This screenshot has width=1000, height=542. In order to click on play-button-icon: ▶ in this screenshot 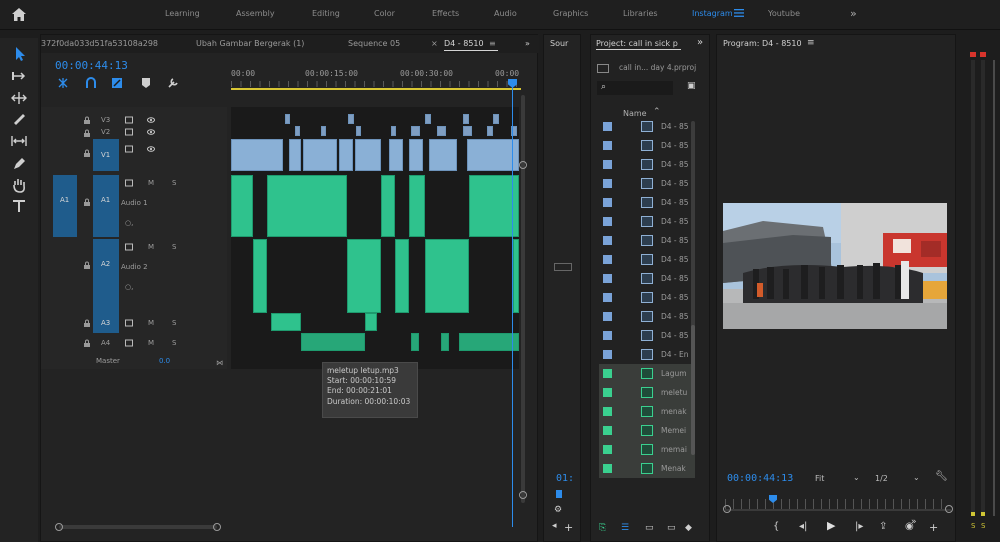, I will do `click(831, 525)`.